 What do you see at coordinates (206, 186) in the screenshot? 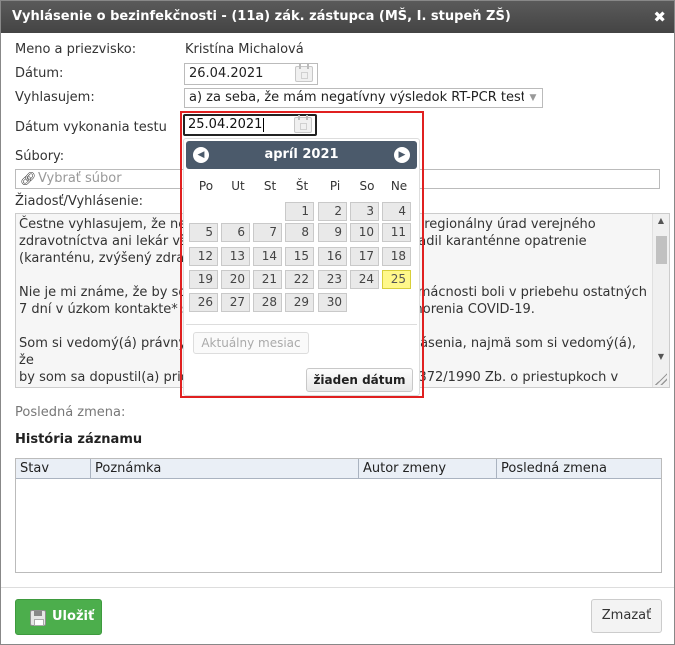
I see `weekday-header: Po` at bounding box center [206, 186].